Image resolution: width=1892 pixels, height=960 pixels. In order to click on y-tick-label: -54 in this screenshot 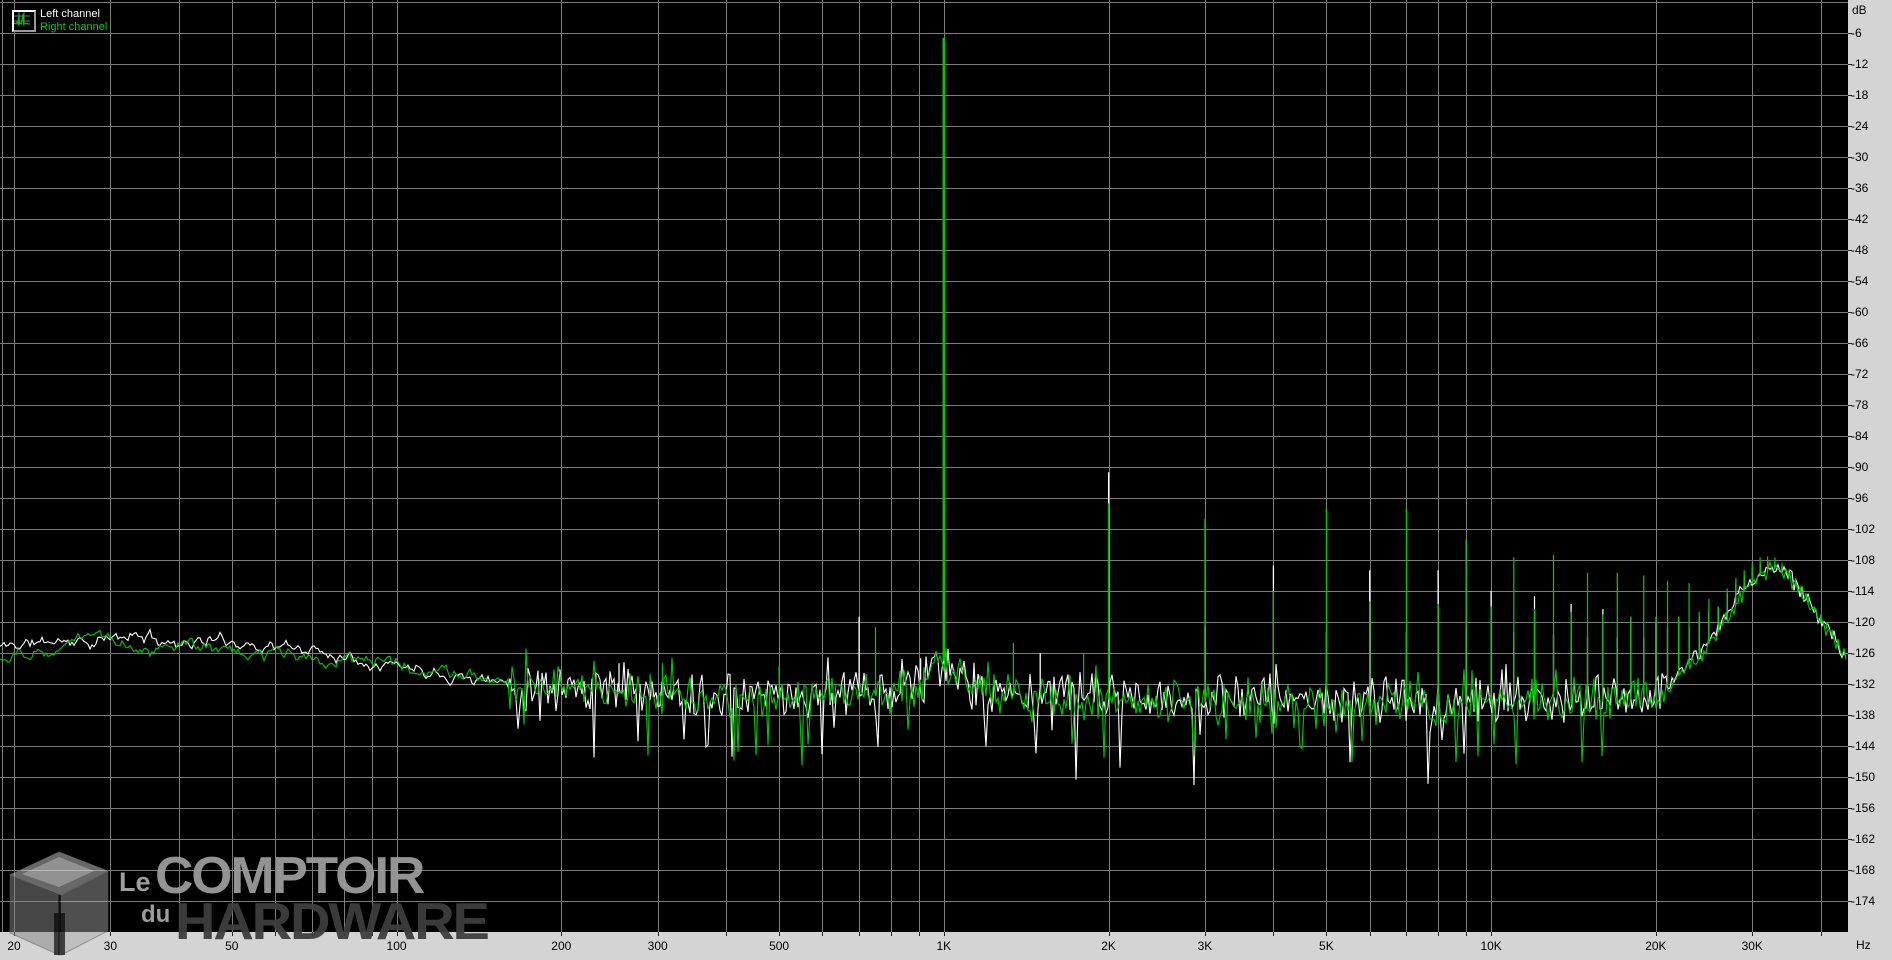, I will do `click(1860, 281)`.